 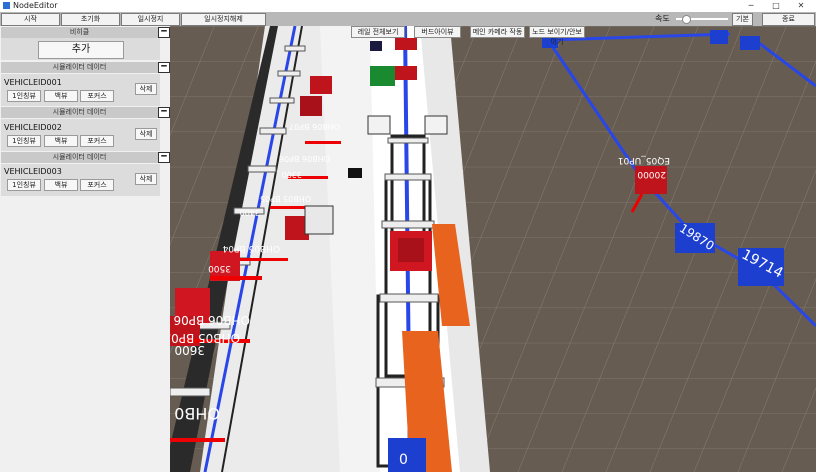 I want to click on pause-button: 일시정지, so click(x=150, y=19).